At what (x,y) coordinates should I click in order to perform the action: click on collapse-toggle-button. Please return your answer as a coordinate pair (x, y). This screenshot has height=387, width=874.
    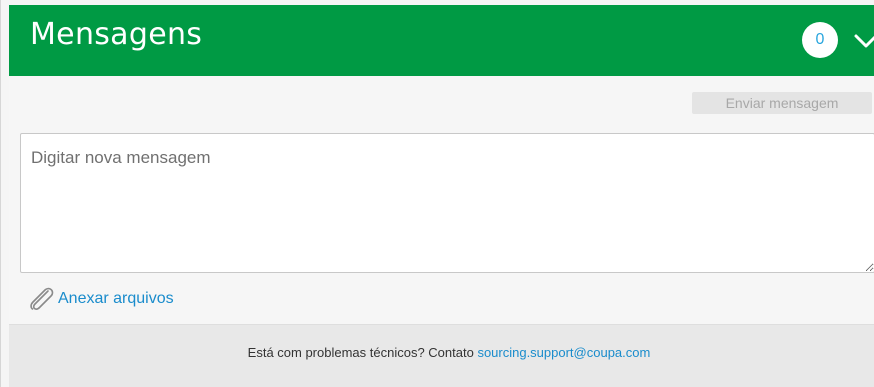
    Looking at the image, I should click on (863, 40).